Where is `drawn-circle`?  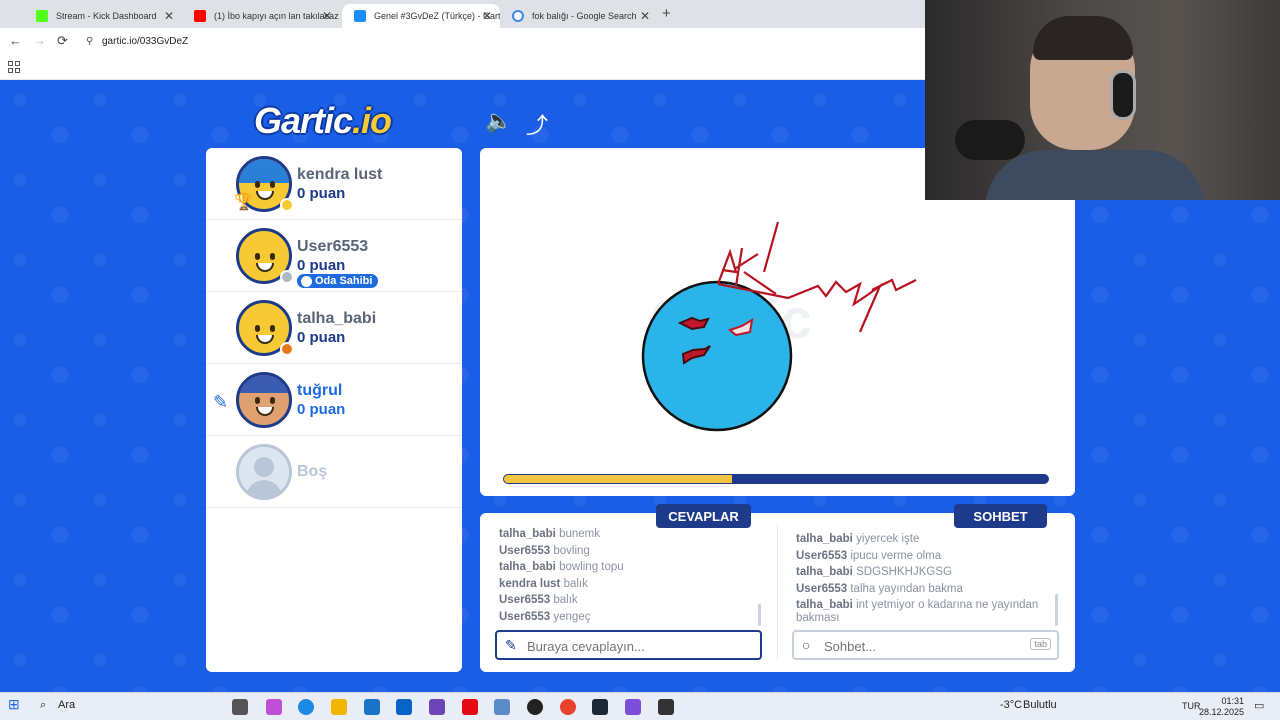
drawn-circle is located at coordinates (717, 356).